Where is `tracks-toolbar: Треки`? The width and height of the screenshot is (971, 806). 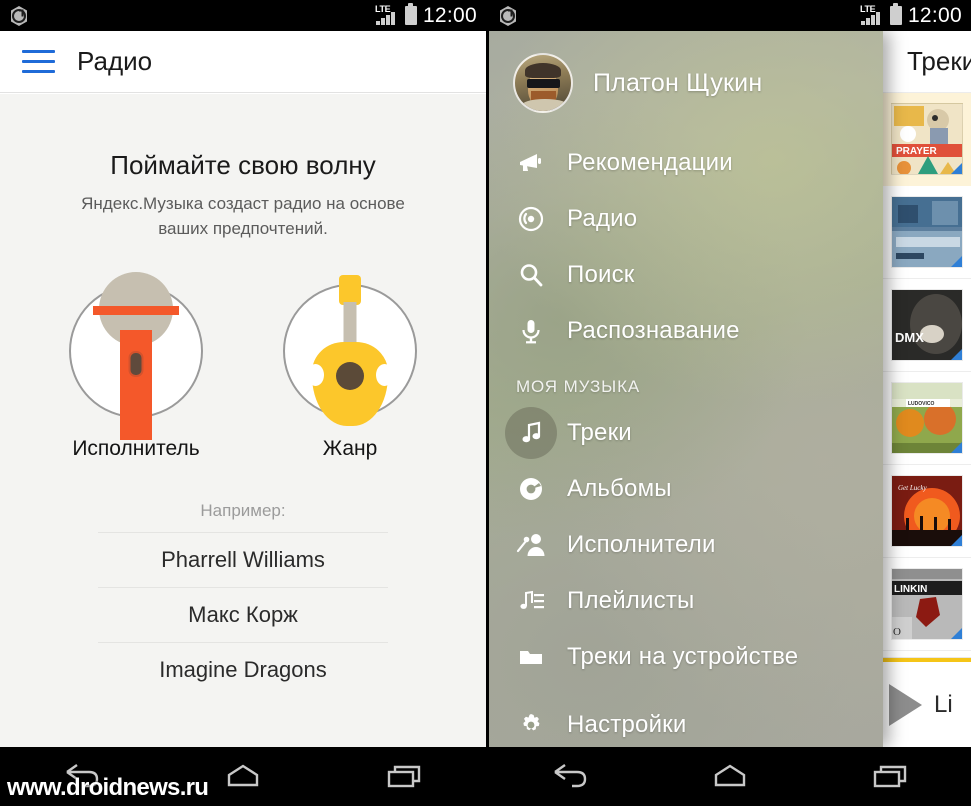
tracks-toolbar: Треки is located at coordinates (925, 62).